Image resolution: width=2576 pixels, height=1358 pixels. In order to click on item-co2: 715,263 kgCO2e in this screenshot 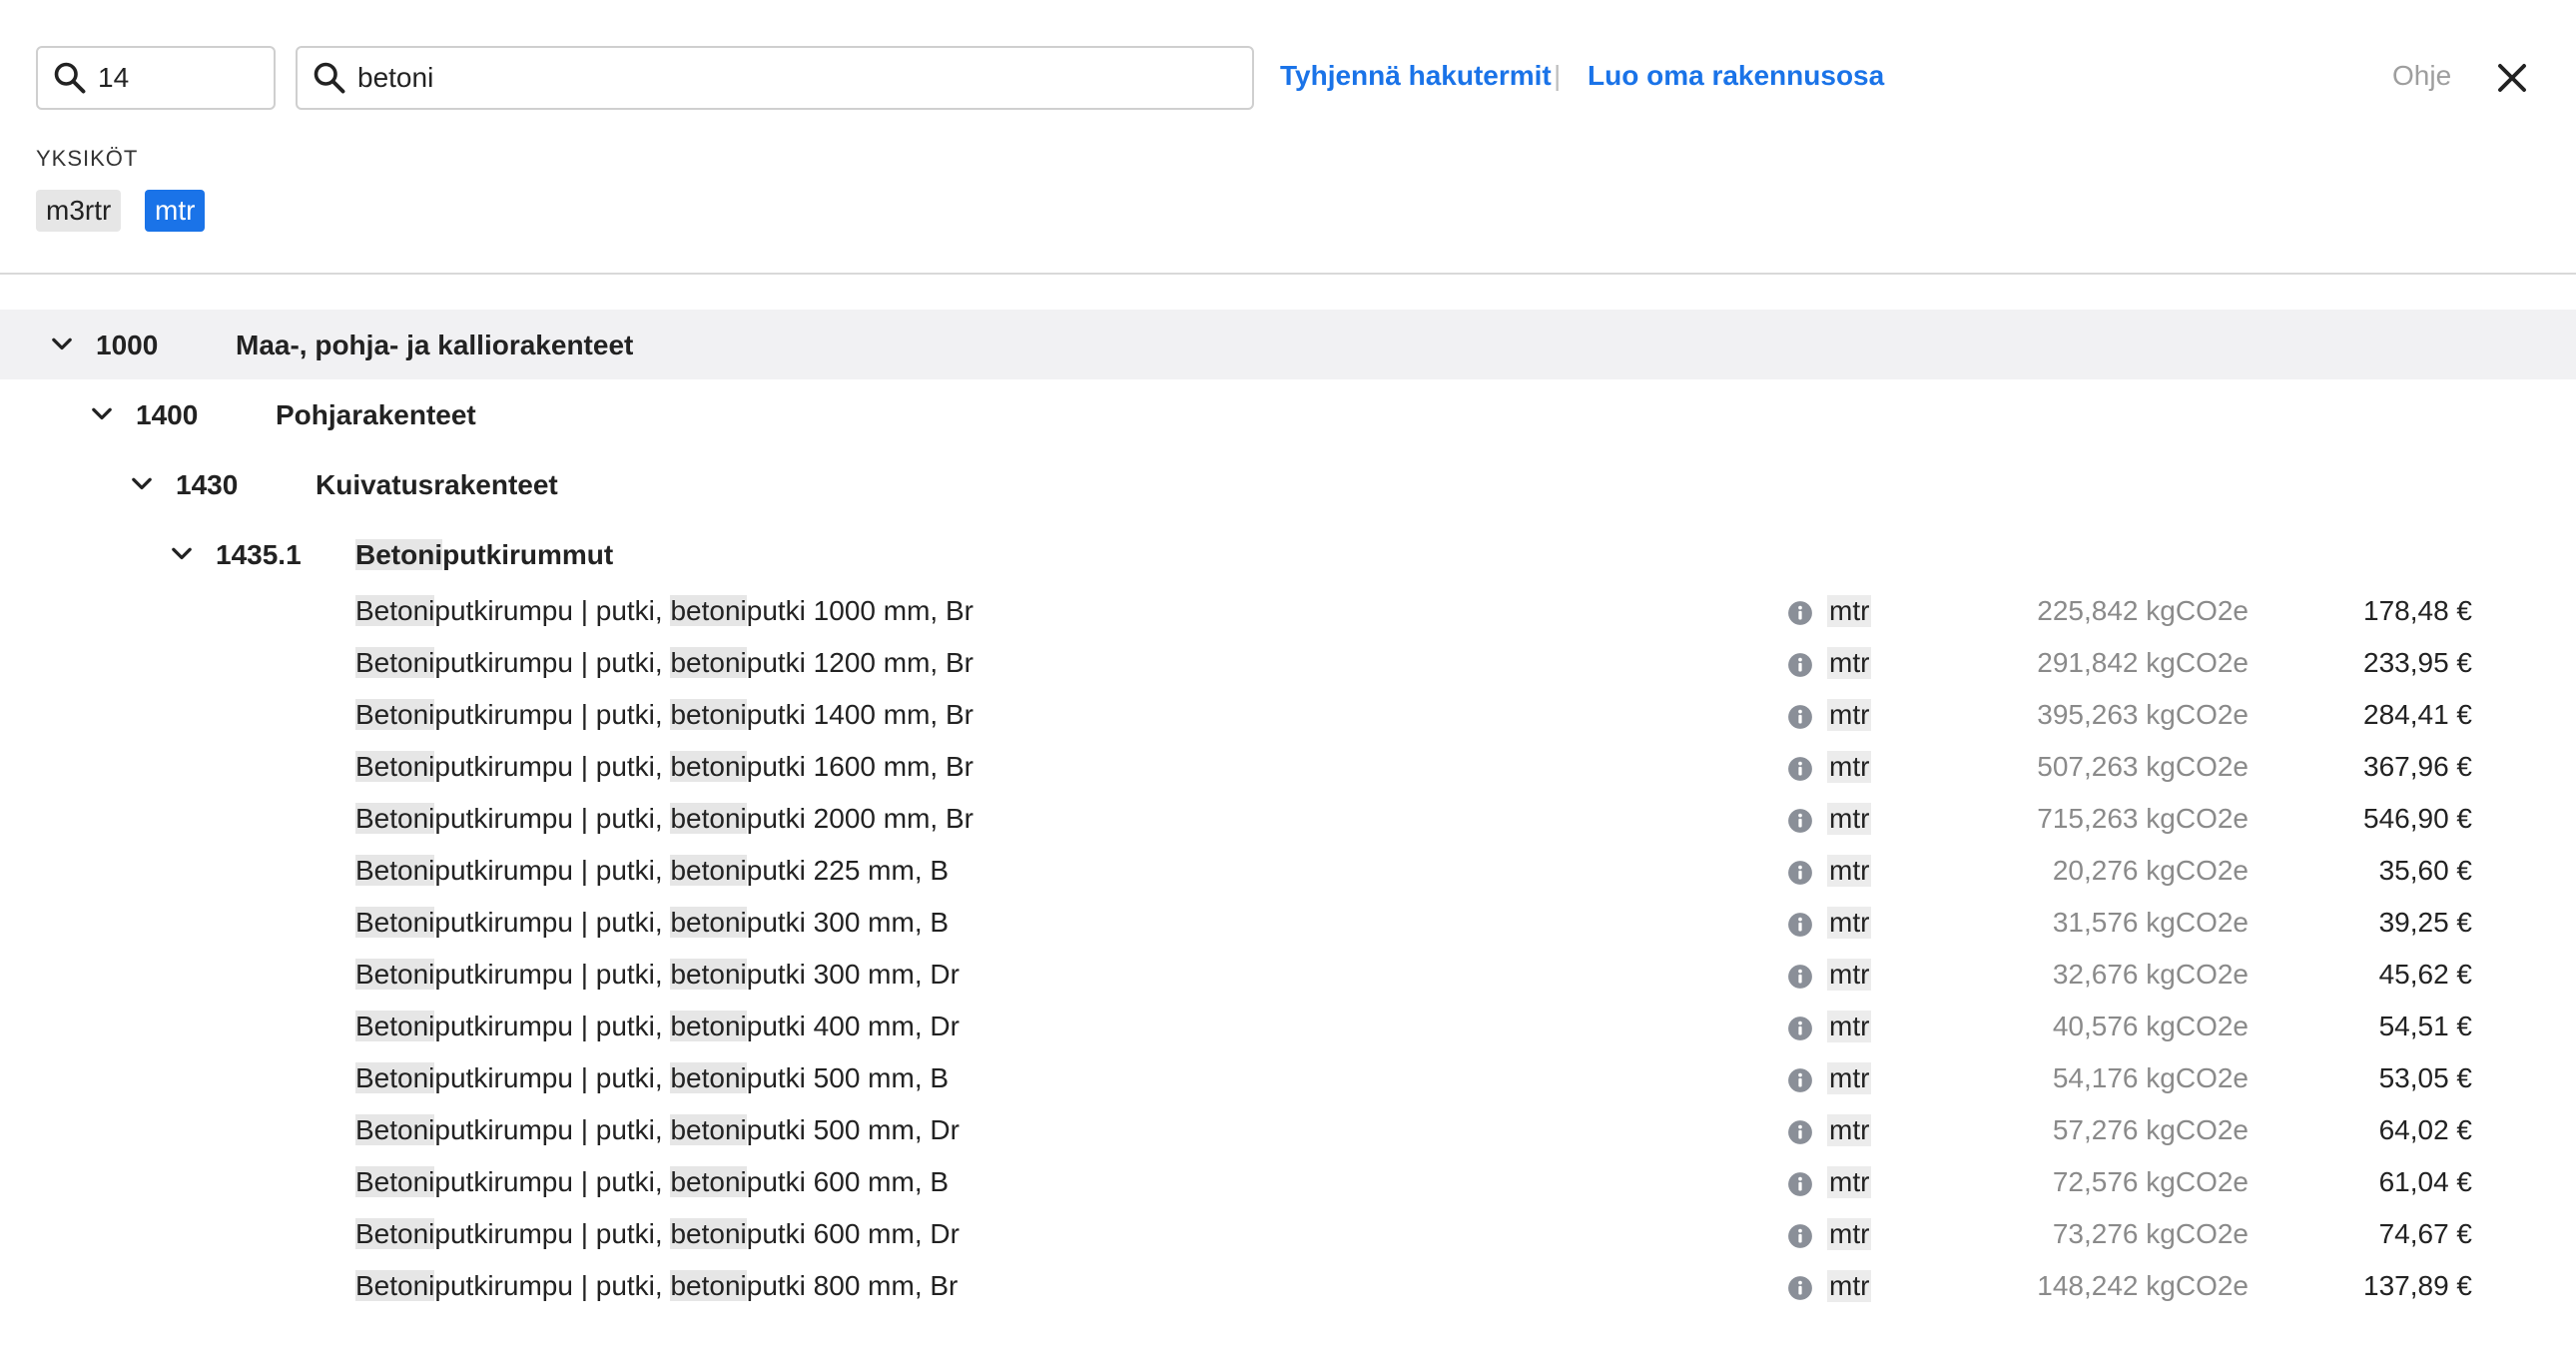, I will do `click(2143, 818)`.